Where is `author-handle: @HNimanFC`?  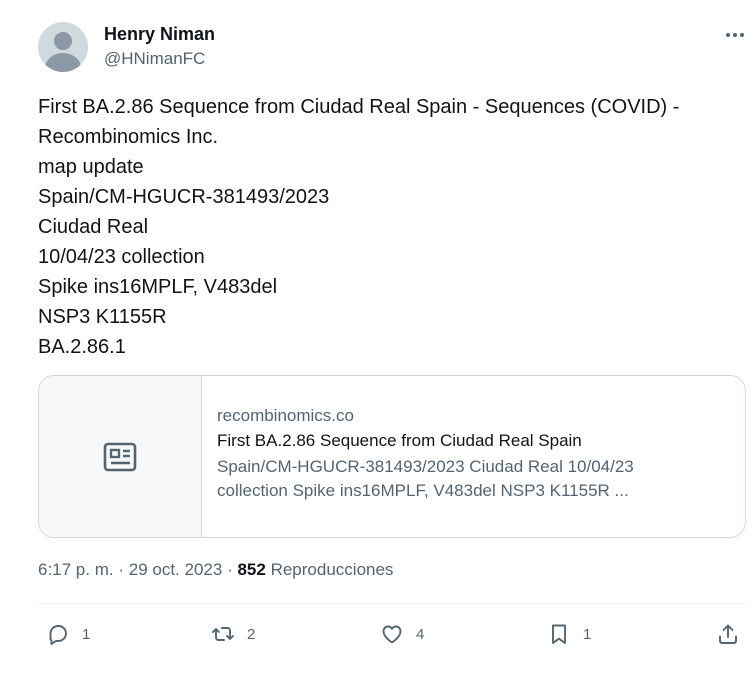 author-handle: @HNimanFC is located at coordinates (154, 59).